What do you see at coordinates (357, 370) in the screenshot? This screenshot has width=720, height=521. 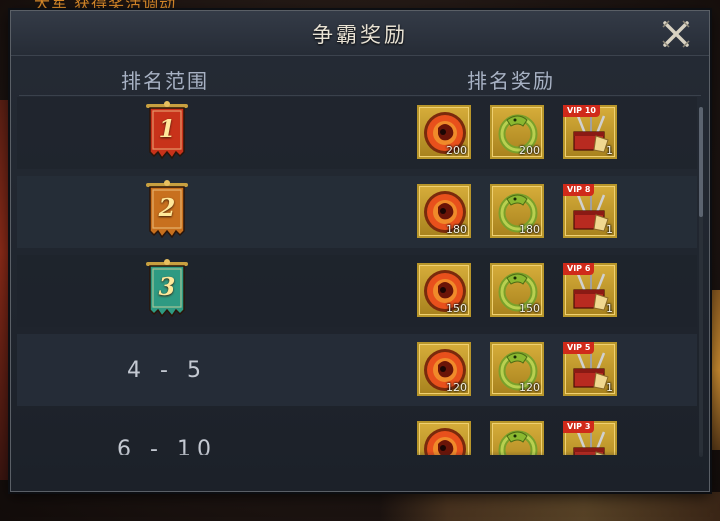 I see `reward-row: 4 - 5 120 120 VIP 5 1` at bounding box center [357, 370].